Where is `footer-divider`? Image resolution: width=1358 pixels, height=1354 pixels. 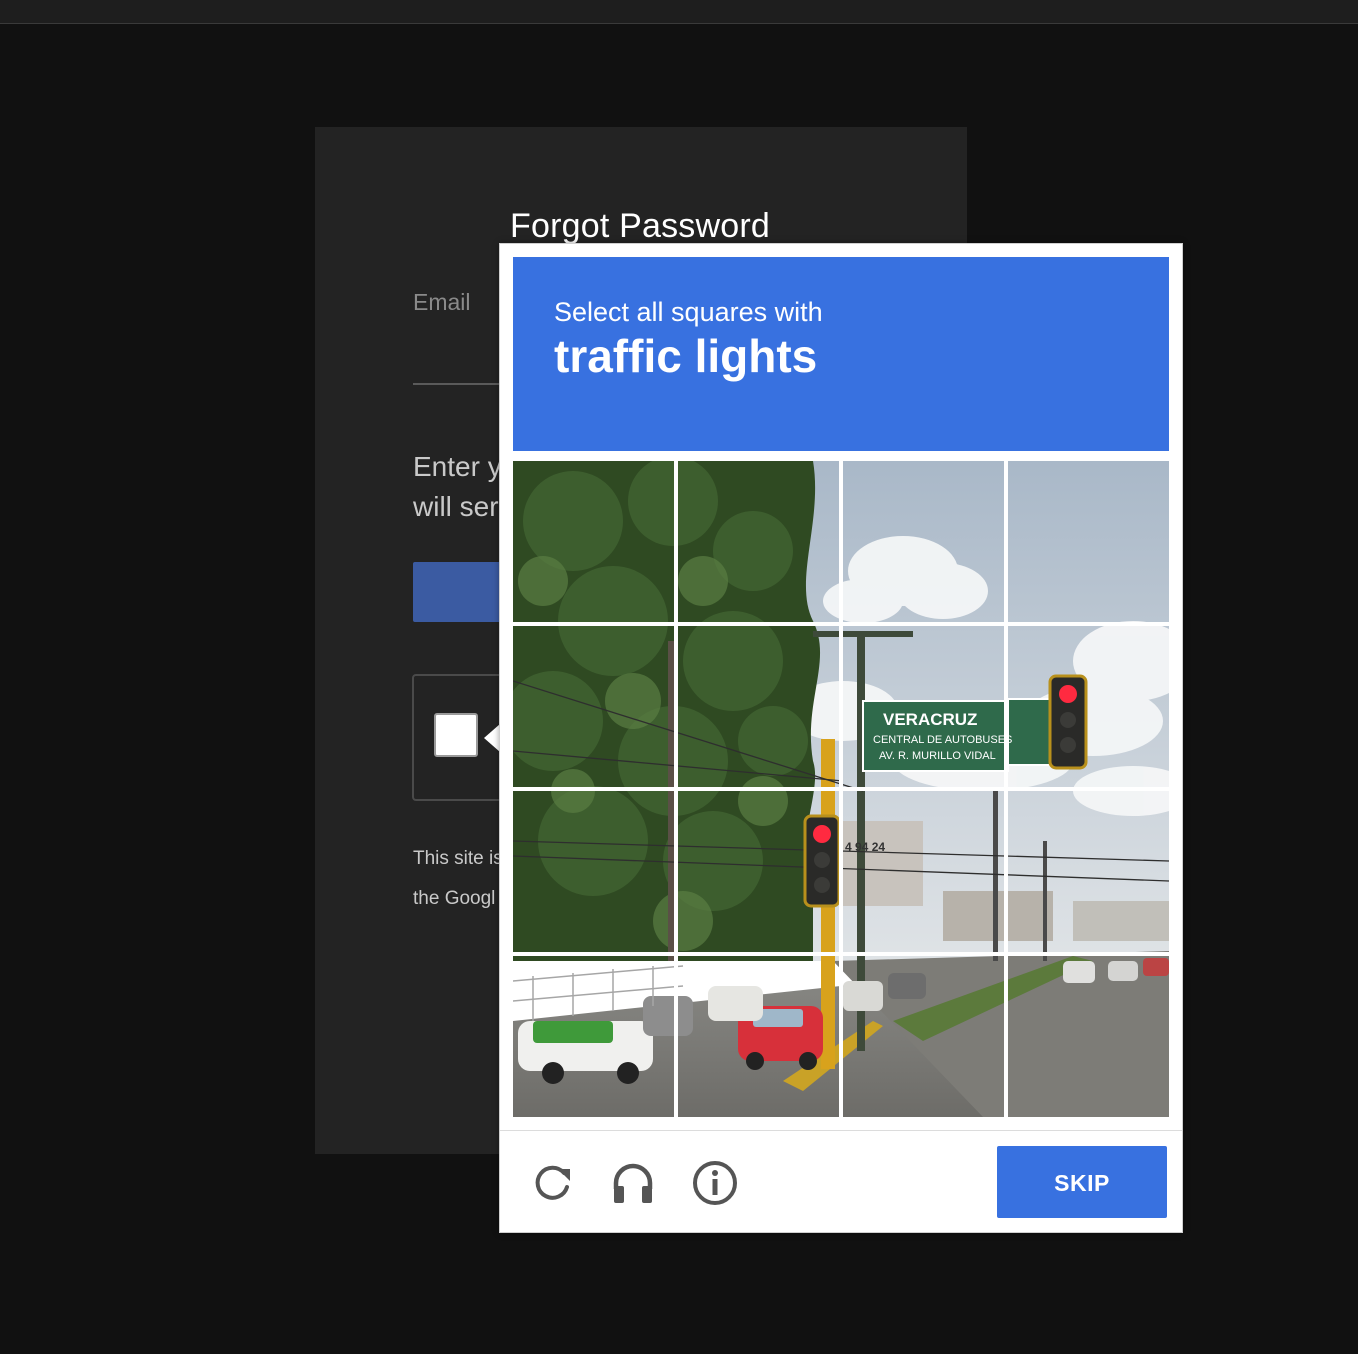 footer-divider is located at coordinates (841, 1130).